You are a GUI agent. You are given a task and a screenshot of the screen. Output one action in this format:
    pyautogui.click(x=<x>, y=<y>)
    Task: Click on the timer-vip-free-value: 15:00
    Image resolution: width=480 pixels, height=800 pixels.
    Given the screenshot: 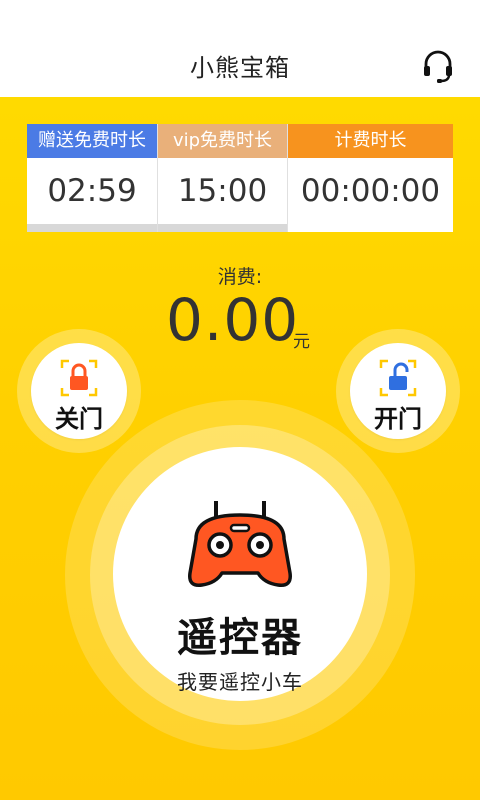 What is the action you would take?
    pyautogui.click(x=222, y=191)
    